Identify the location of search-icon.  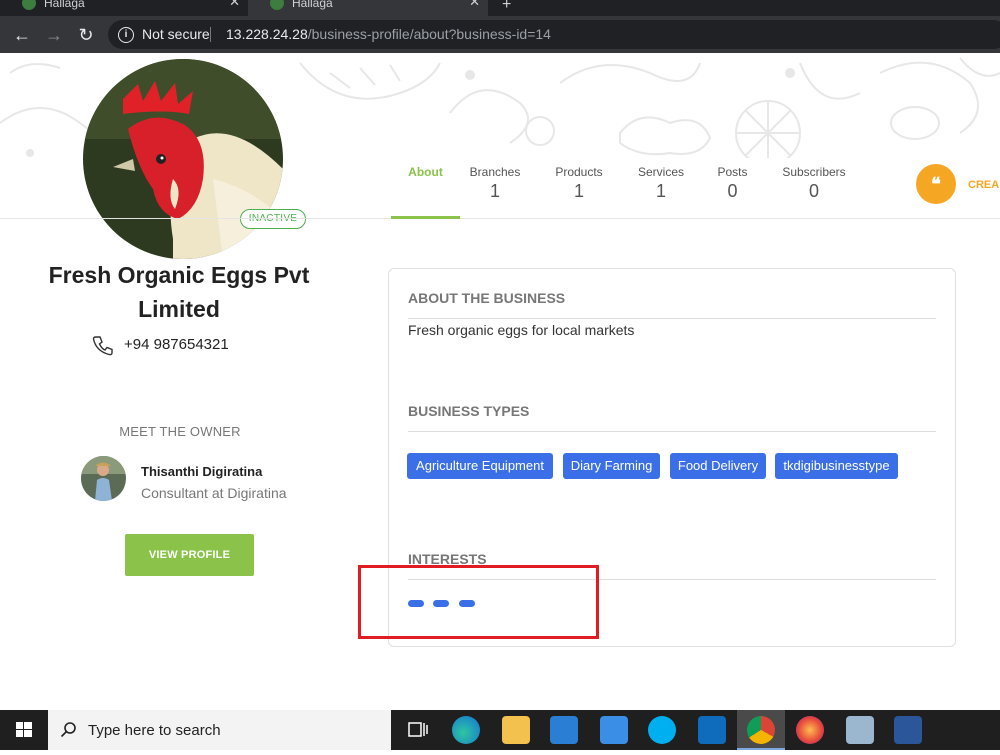
(68, 730).